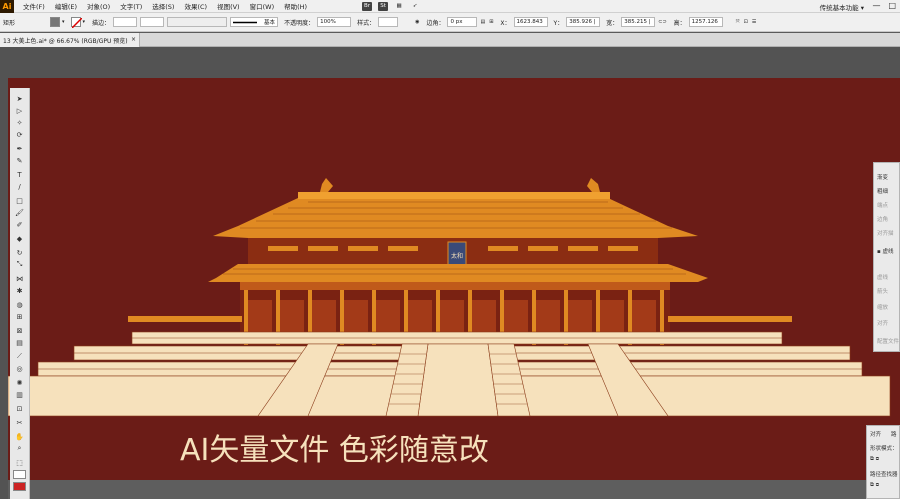 The width and height of the screenshot is (900, 499). What do you see at coordinates (454, 489) in the screenshot?
I see `status-area` at bounding box center [454, 489].